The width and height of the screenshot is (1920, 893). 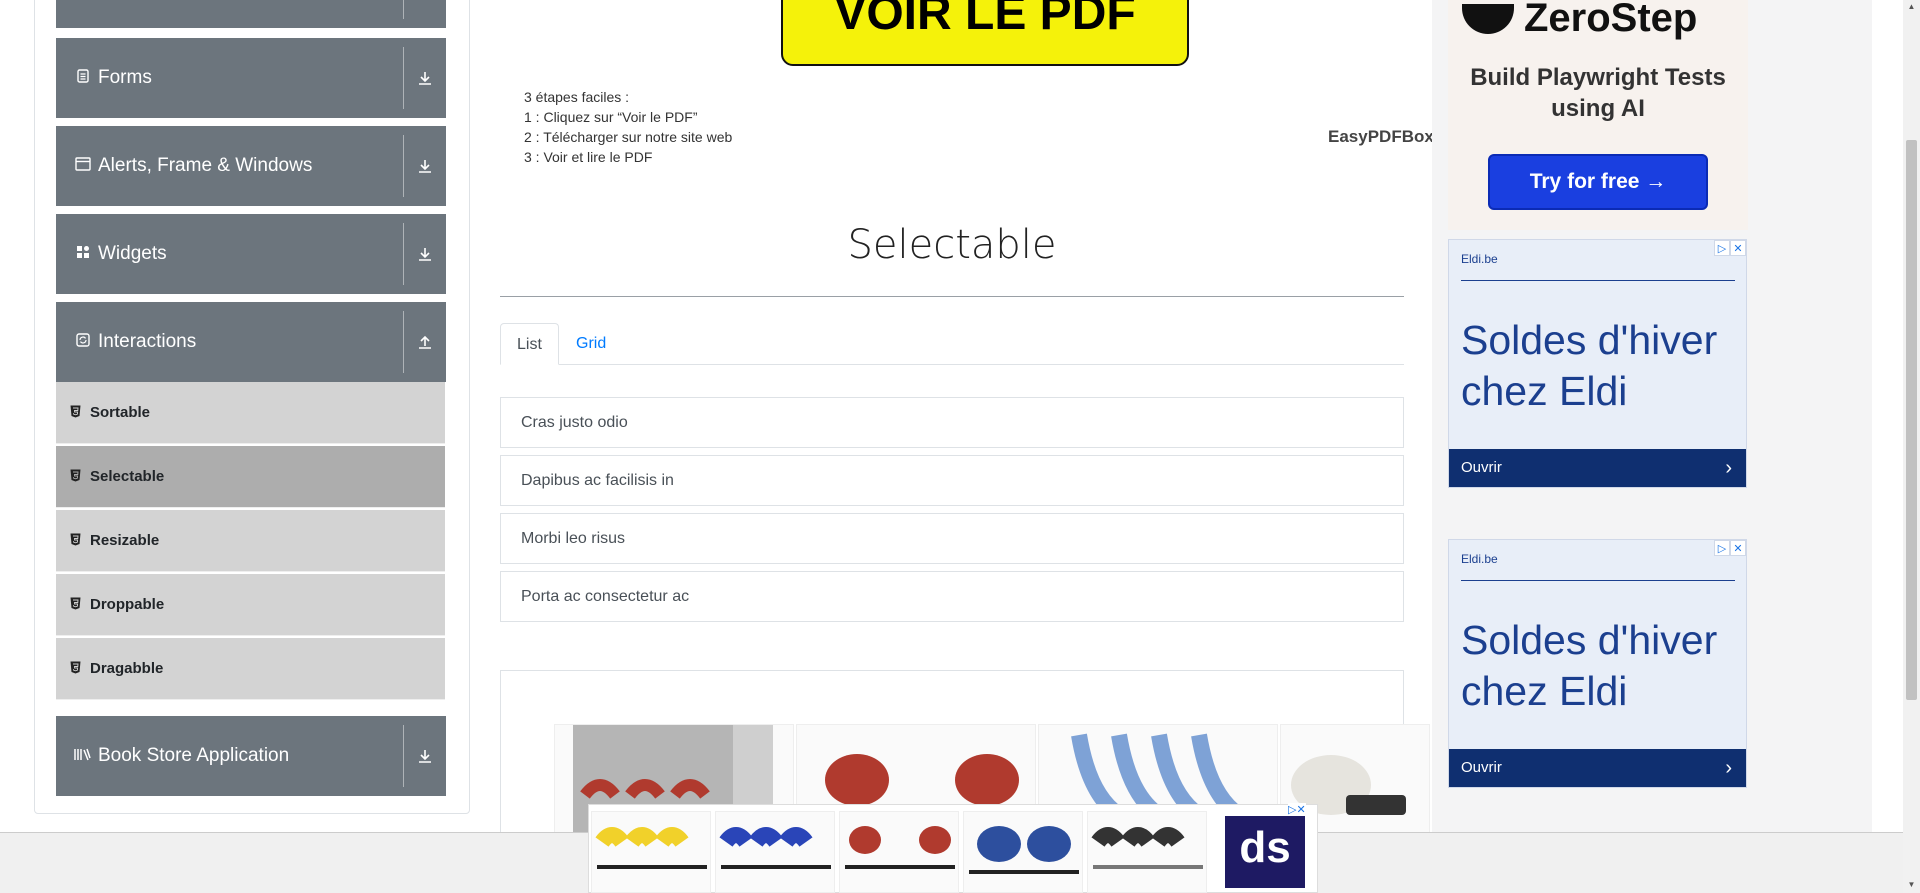 I want to click on sidebar-item-dragabble: Dragabble, so click(x=250, y=669).